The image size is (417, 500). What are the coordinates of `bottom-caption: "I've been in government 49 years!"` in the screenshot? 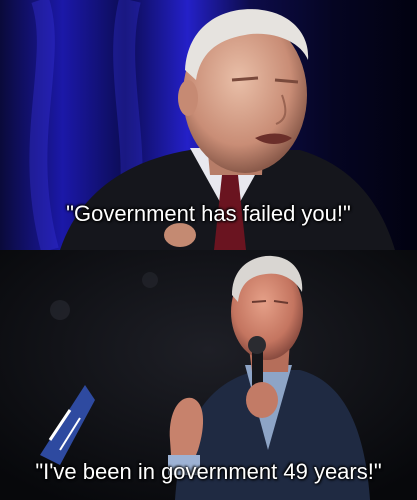 It's located at (208, 471).